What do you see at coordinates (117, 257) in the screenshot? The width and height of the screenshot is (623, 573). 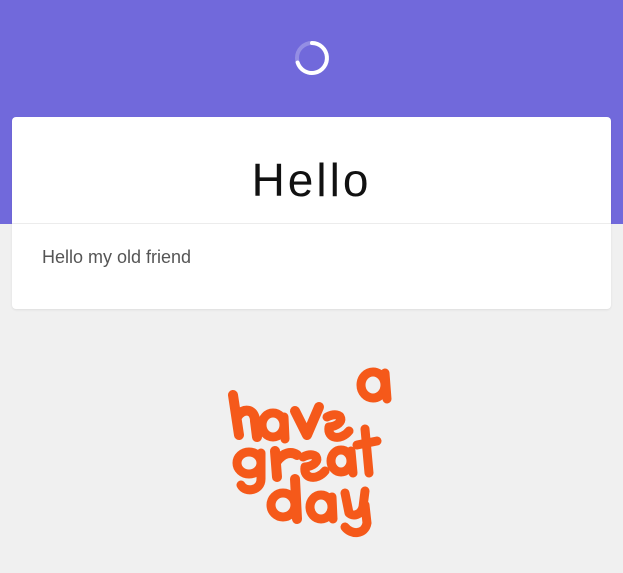 I see `card-message: Hello my old friend` at bounding box center [117, 257].